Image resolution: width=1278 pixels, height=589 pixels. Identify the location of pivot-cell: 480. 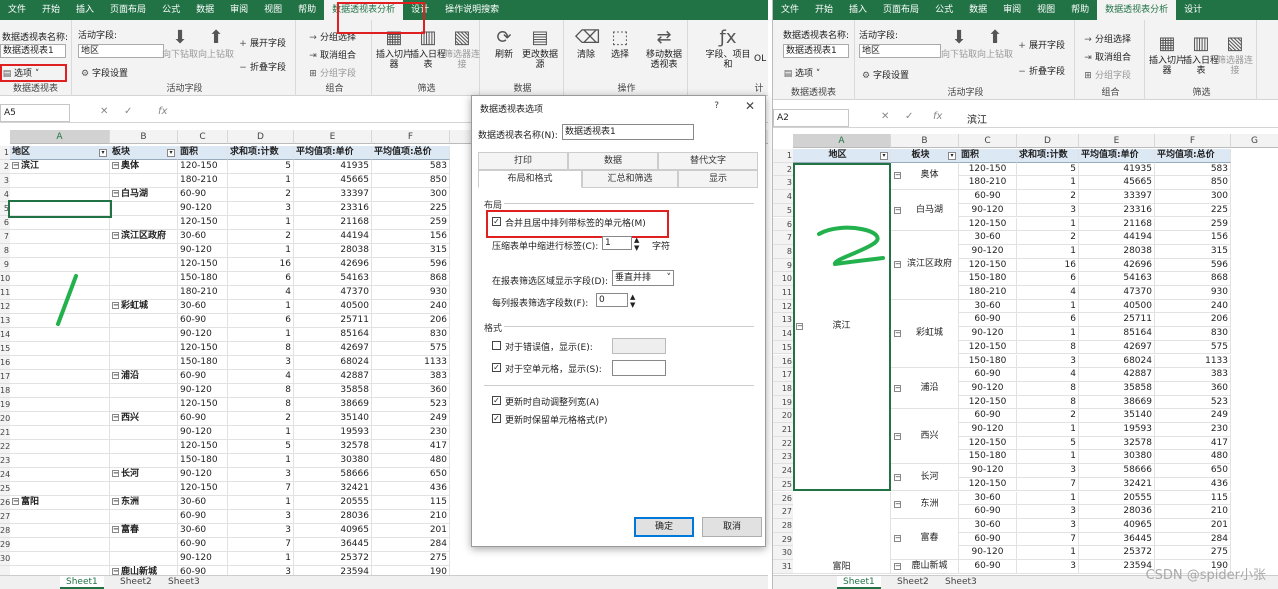
(1193, 457).